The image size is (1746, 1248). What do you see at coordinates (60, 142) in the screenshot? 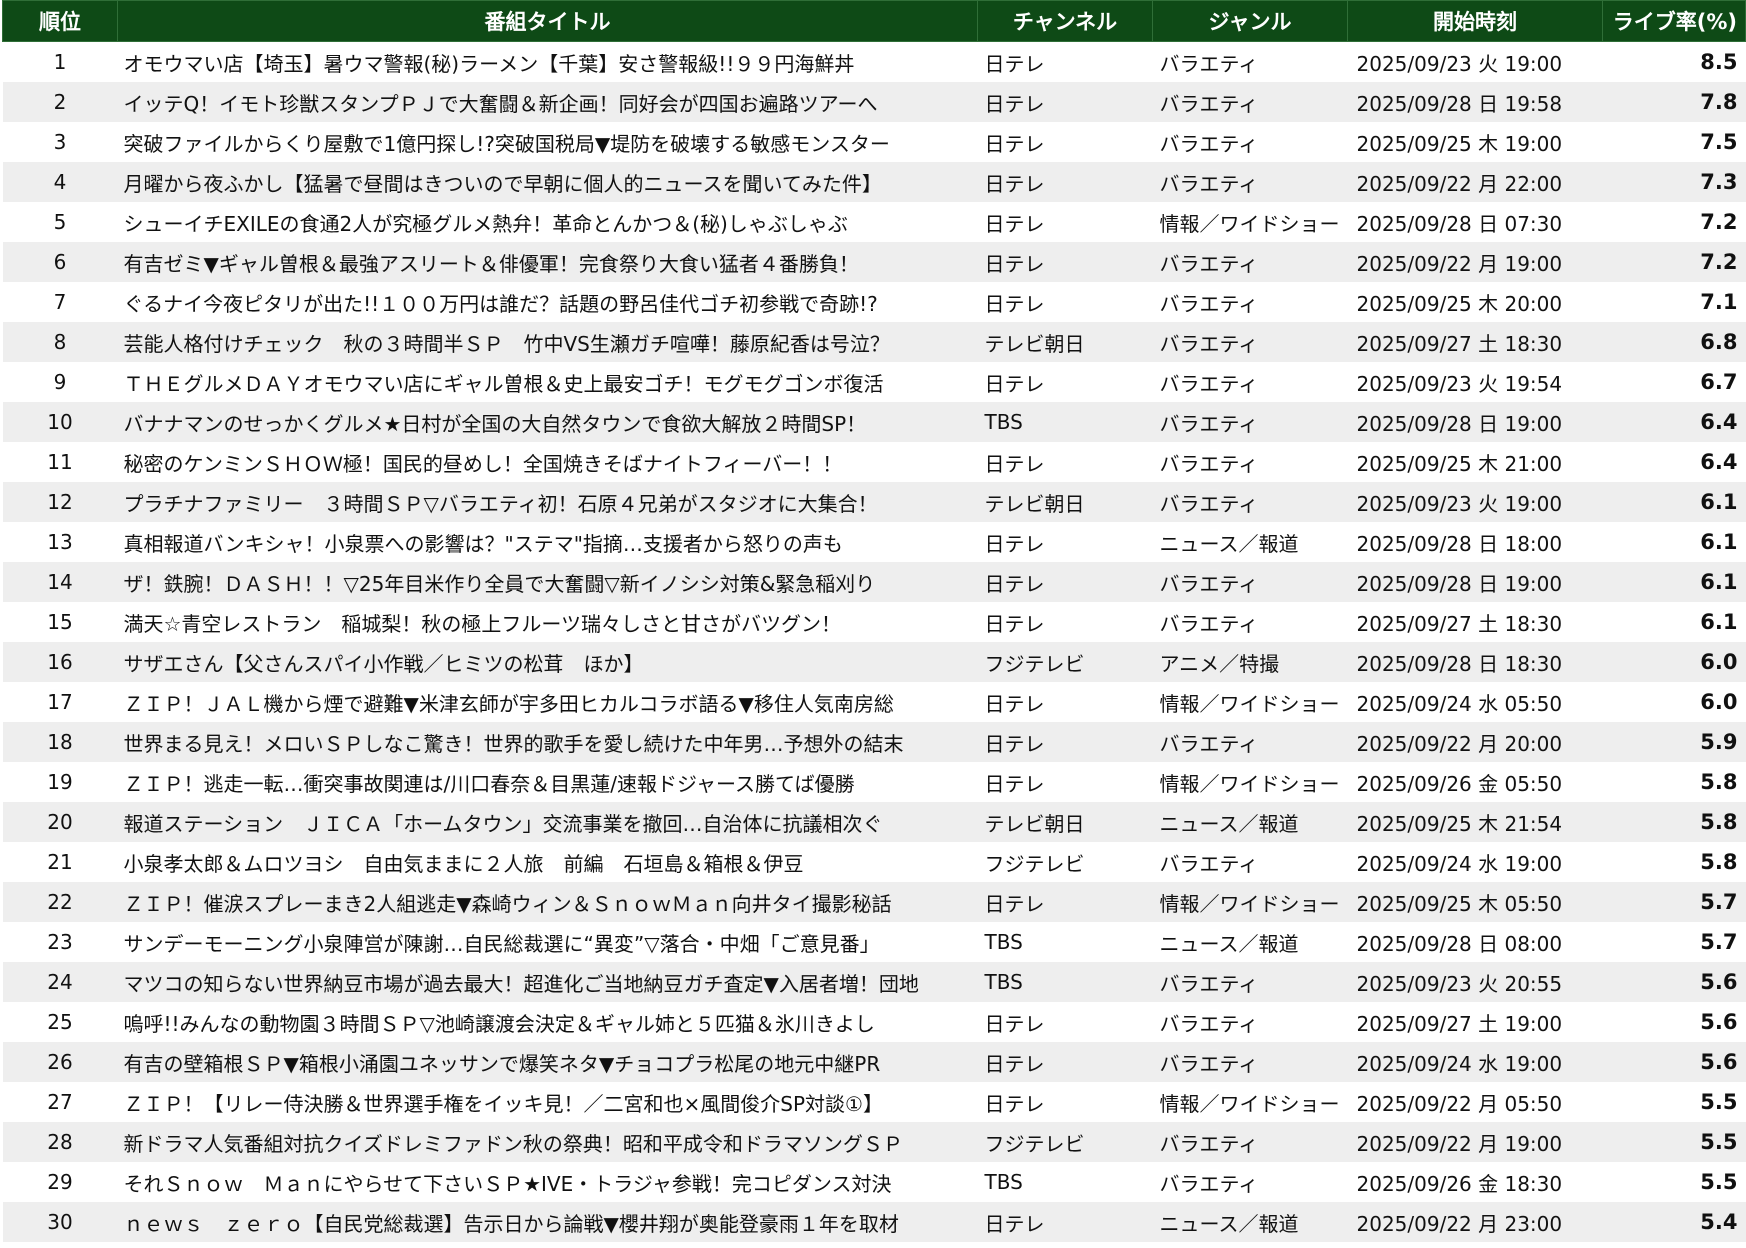
I see `rank-cell: 3` at bounding box center [60, 142].